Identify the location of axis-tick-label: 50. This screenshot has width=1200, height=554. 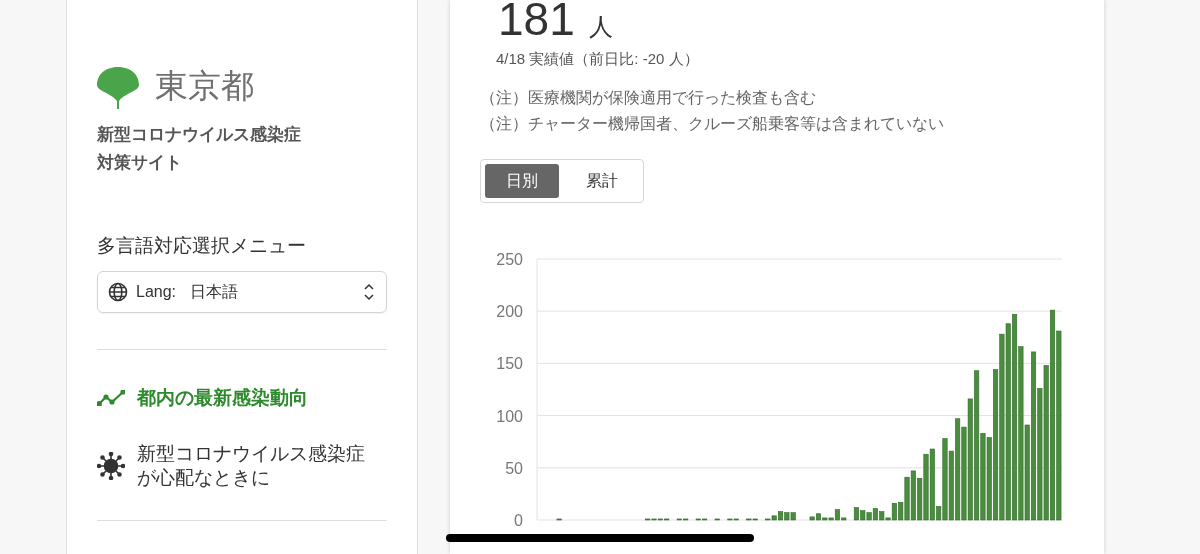
(514, 468).